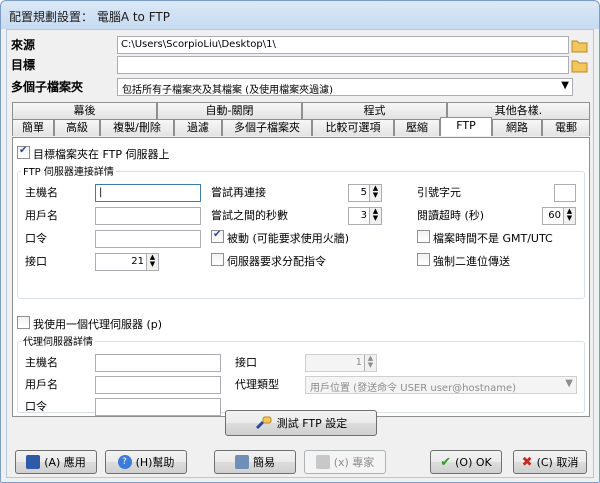 This screenshot has height=483, width=600. I want to click on proxy-type-selected: 用戶位置 (發送命令 USER user@hostname), so click(413, 388).